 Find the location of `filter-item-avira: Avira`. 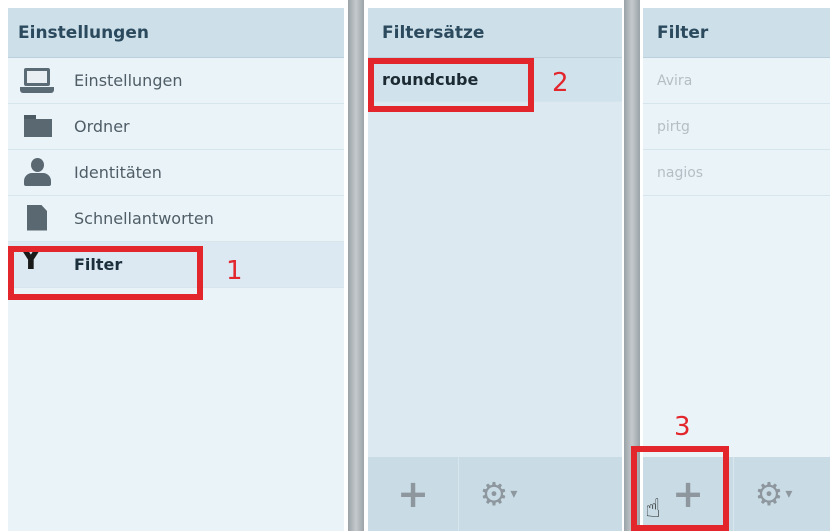

filter-item-avira: Avira is located at coordinates (736, 81).